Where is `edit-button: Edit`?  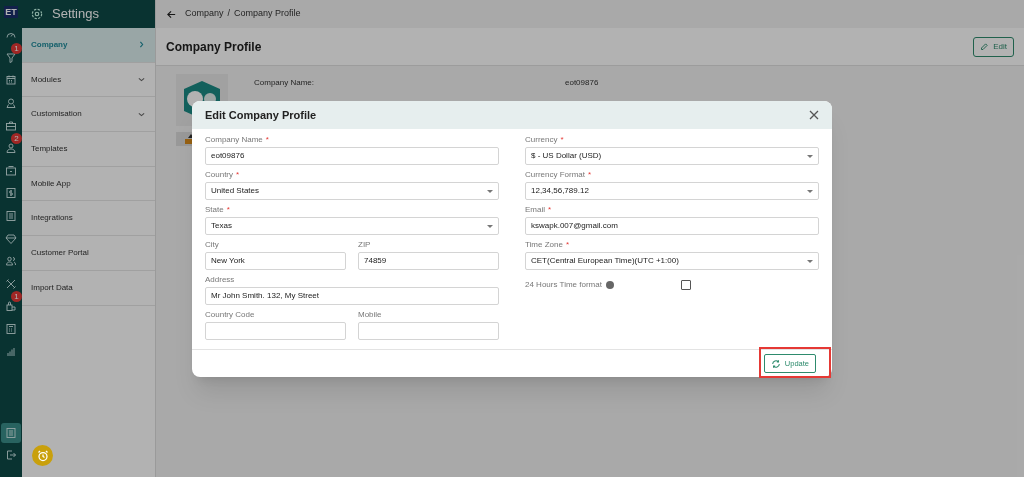 edit-button: Edit is located at coordinates (993, 46).